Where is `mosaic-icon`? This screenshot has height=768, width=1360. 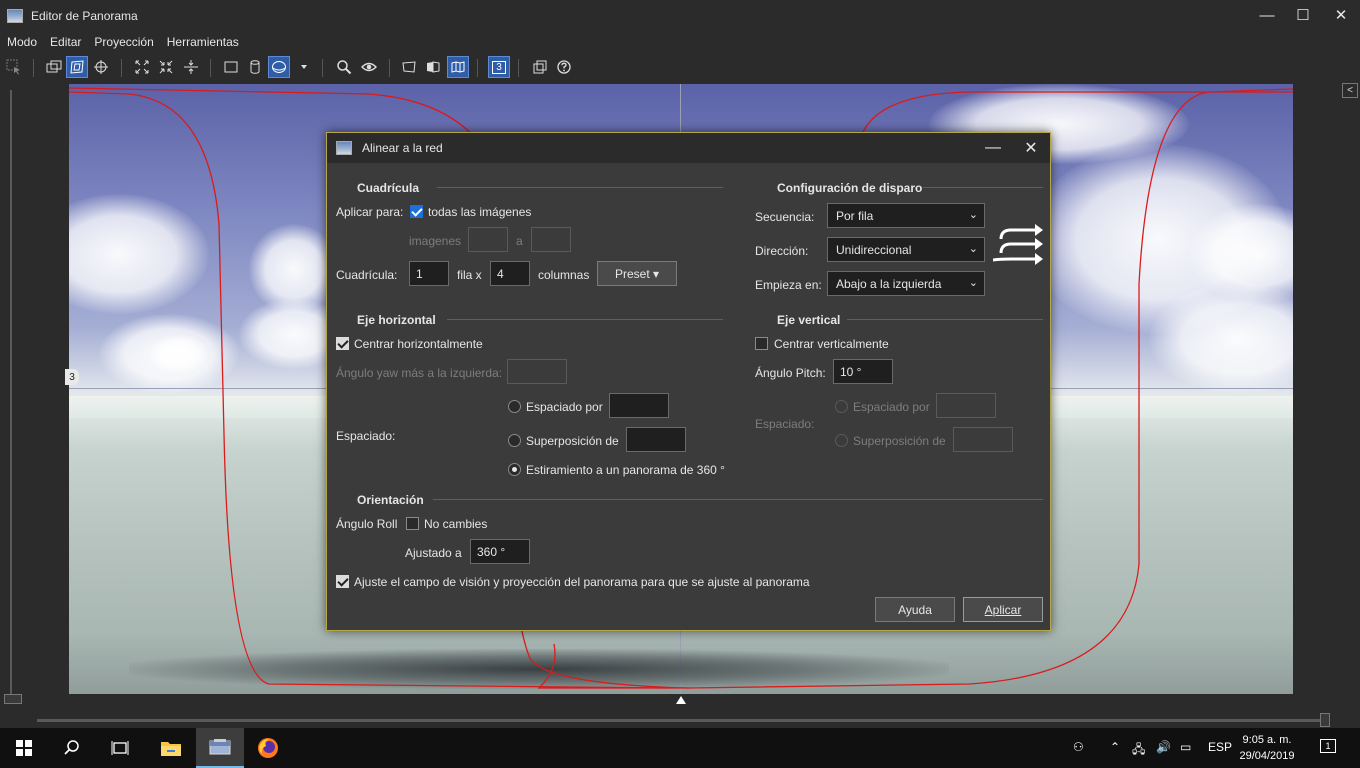
mosaic-icon is located at coordinates (433, 67).